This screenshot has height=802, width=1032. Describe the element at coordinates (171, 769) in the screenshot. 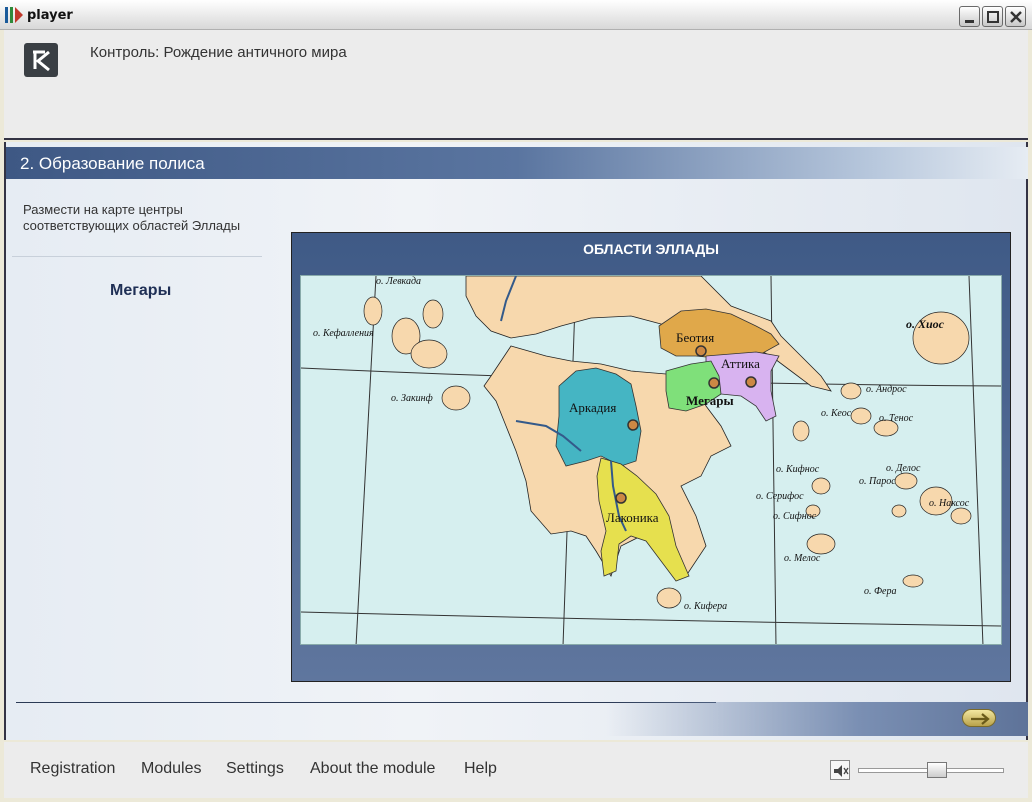

I see `menu-modules: Modules` at that location.